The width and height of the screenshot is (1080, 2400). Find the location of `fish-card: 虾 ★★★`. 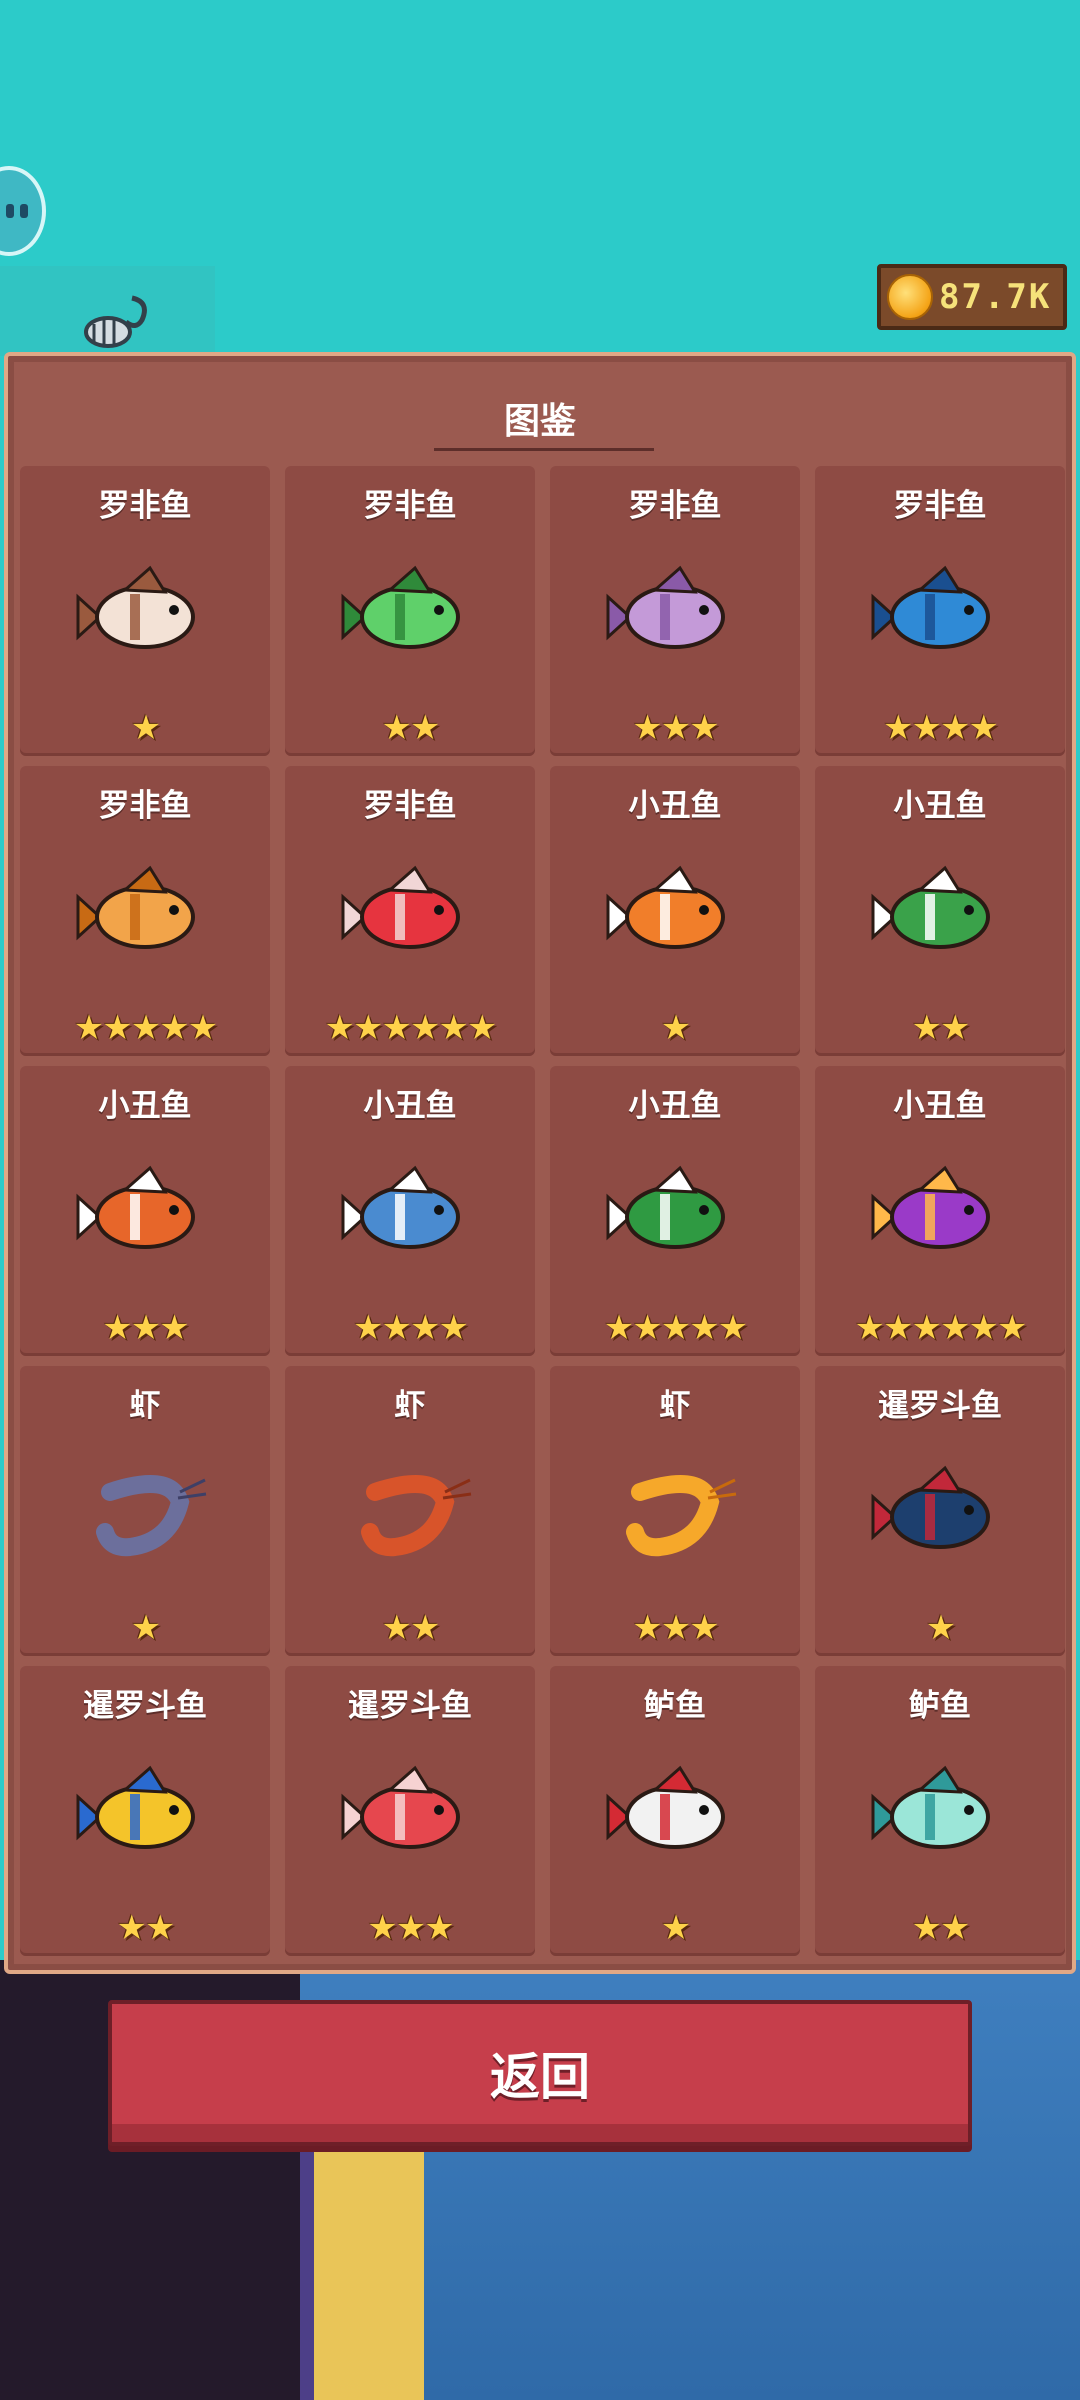

fish-card: 虾 ★★★ is located at coordinates (675, 1511).